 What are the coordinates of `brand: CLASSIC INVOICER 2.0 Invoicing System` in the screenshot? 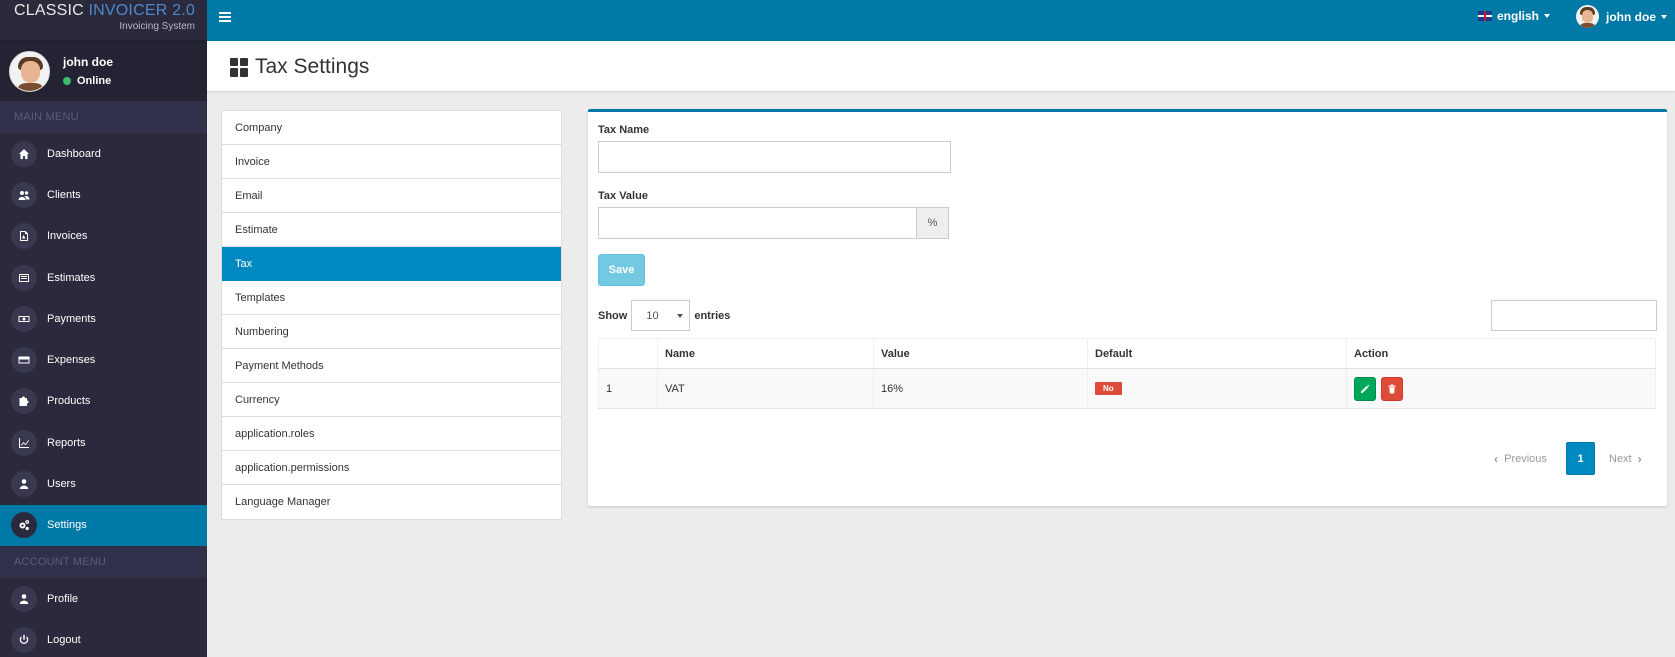 It's located at (103, 20).